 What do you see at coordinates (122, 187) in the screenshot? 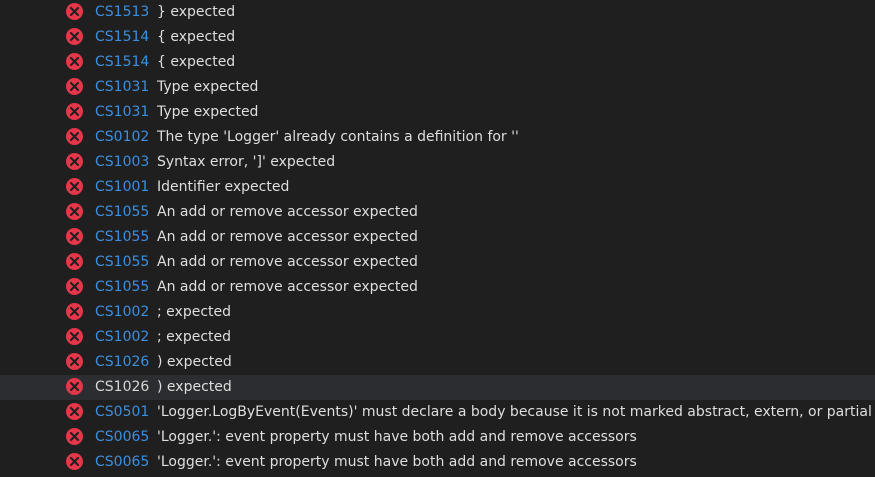
I see `error-code-link: CS1001` at bounding box center [122, 187].